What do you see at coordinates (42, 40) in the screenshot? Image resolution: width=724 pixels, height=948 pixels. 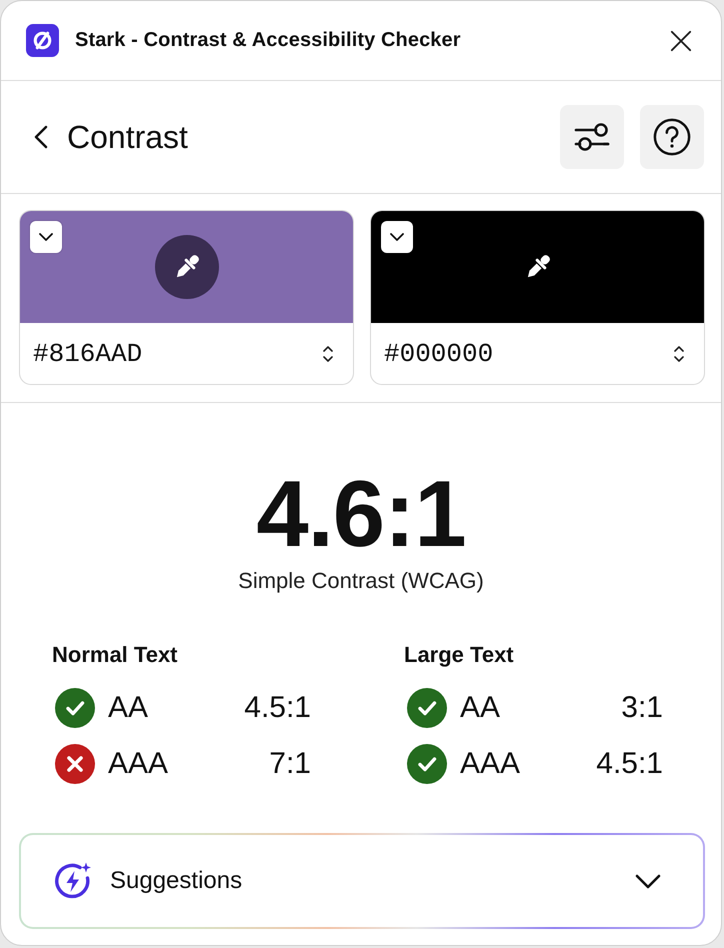 I see `logo-icon` at bounding box center [42, 40].